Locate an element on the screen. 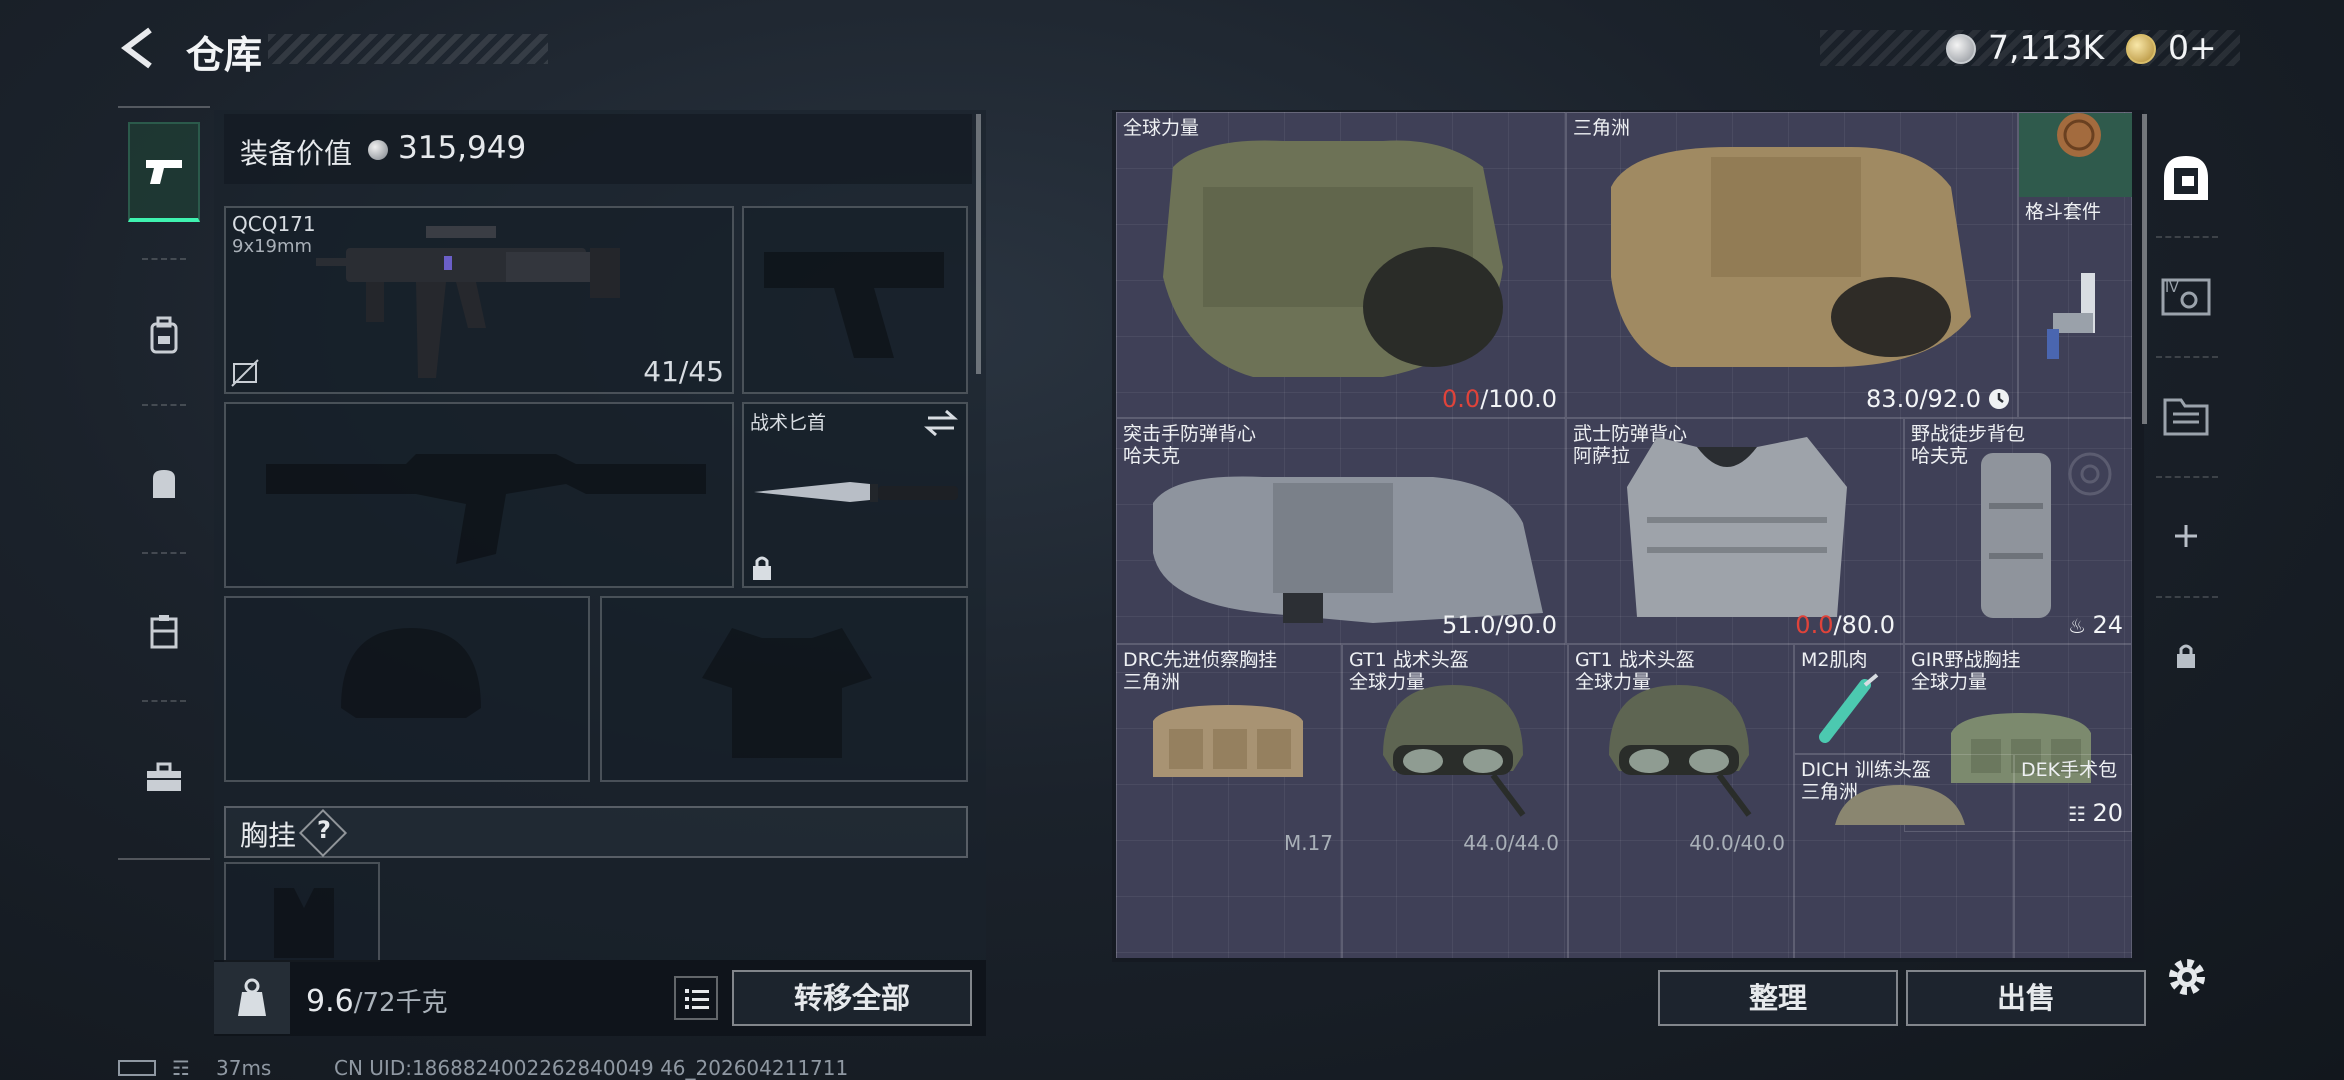  item-title: 突击手防弹背心 is located at coordinates (1190, 434).